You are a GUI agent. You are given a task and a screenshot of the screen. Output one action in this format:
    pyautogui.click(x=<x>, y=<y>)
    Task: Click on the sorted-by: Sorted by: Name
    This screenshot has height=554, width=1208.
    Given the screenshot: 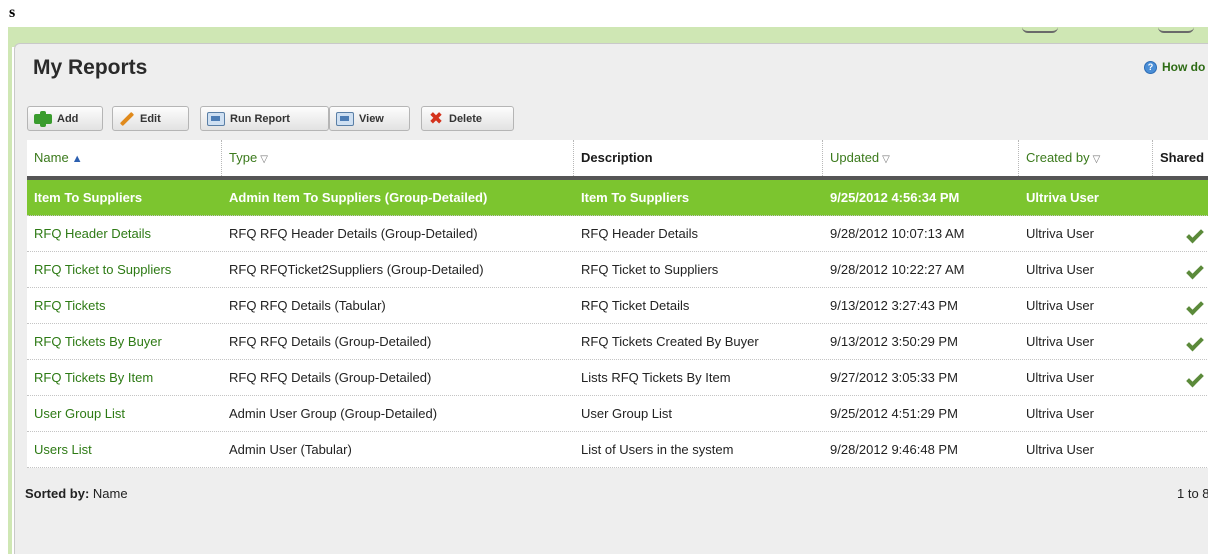 What is the action you would take?
    pyautogui.click(x=76, y=493)
    